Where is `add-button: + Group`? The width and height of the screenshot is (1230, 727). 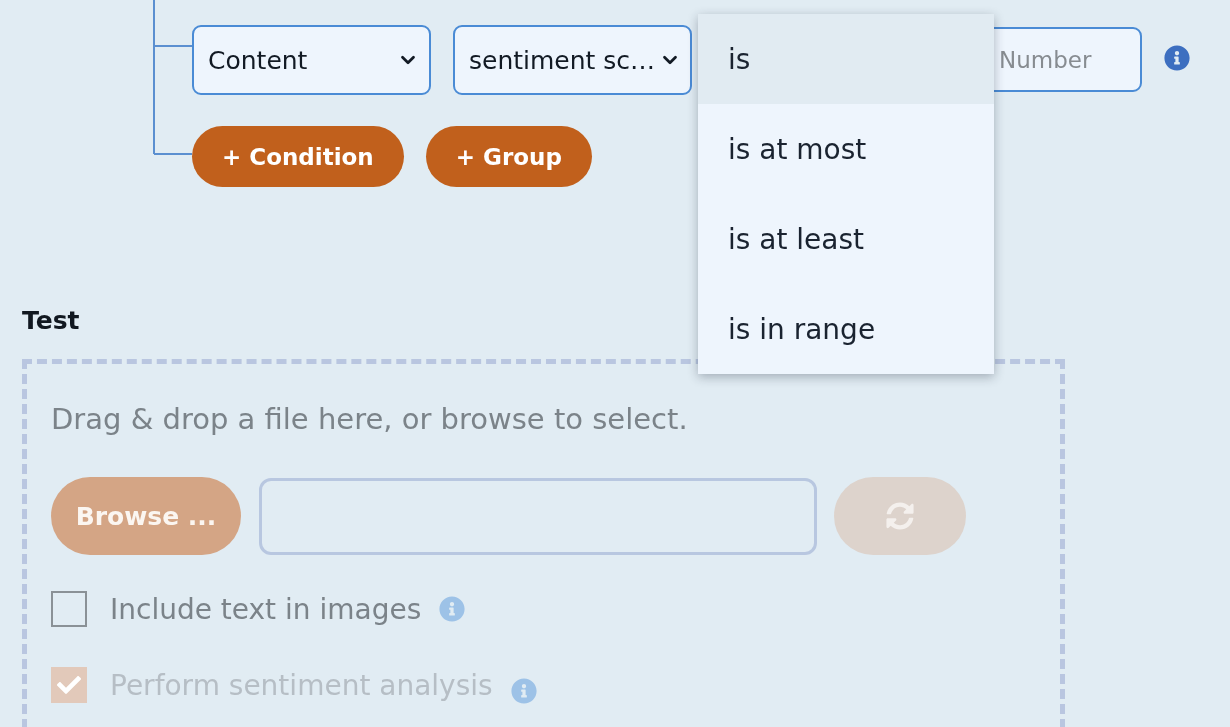
add-button: + Group is located at coordinates (508, 156).